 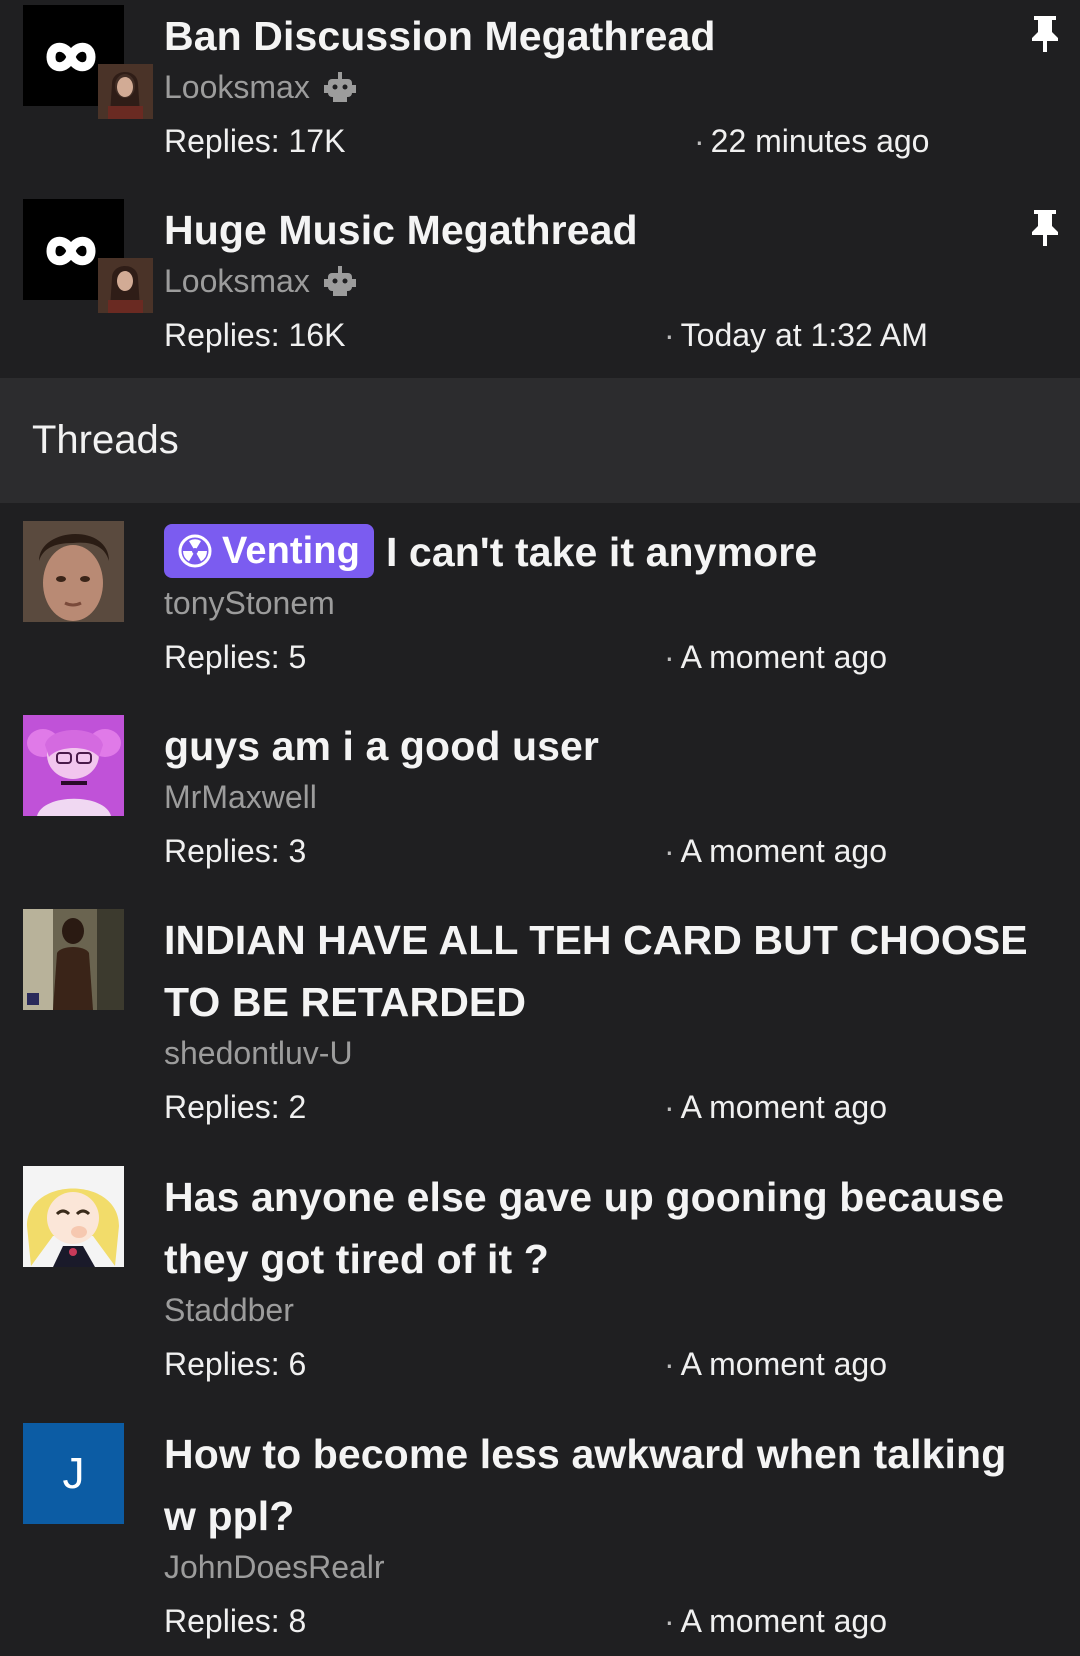 I want to click on reply-count: Replies: 2, so click(x=235, y=1107).